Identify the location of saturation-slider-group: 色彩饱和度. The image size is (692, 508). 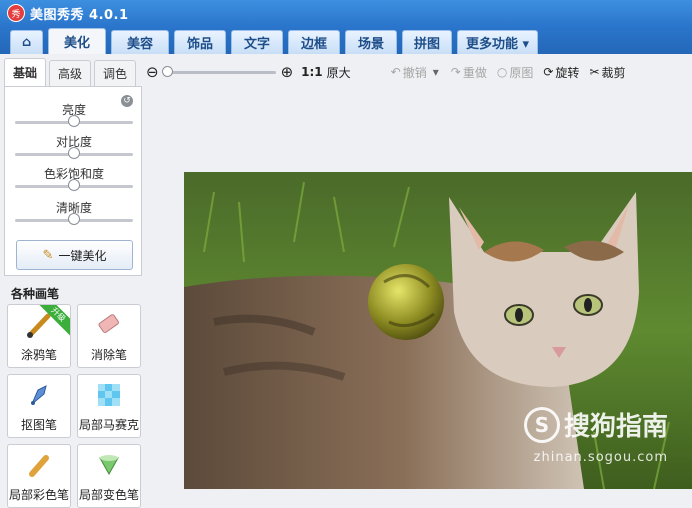
(74, 178).